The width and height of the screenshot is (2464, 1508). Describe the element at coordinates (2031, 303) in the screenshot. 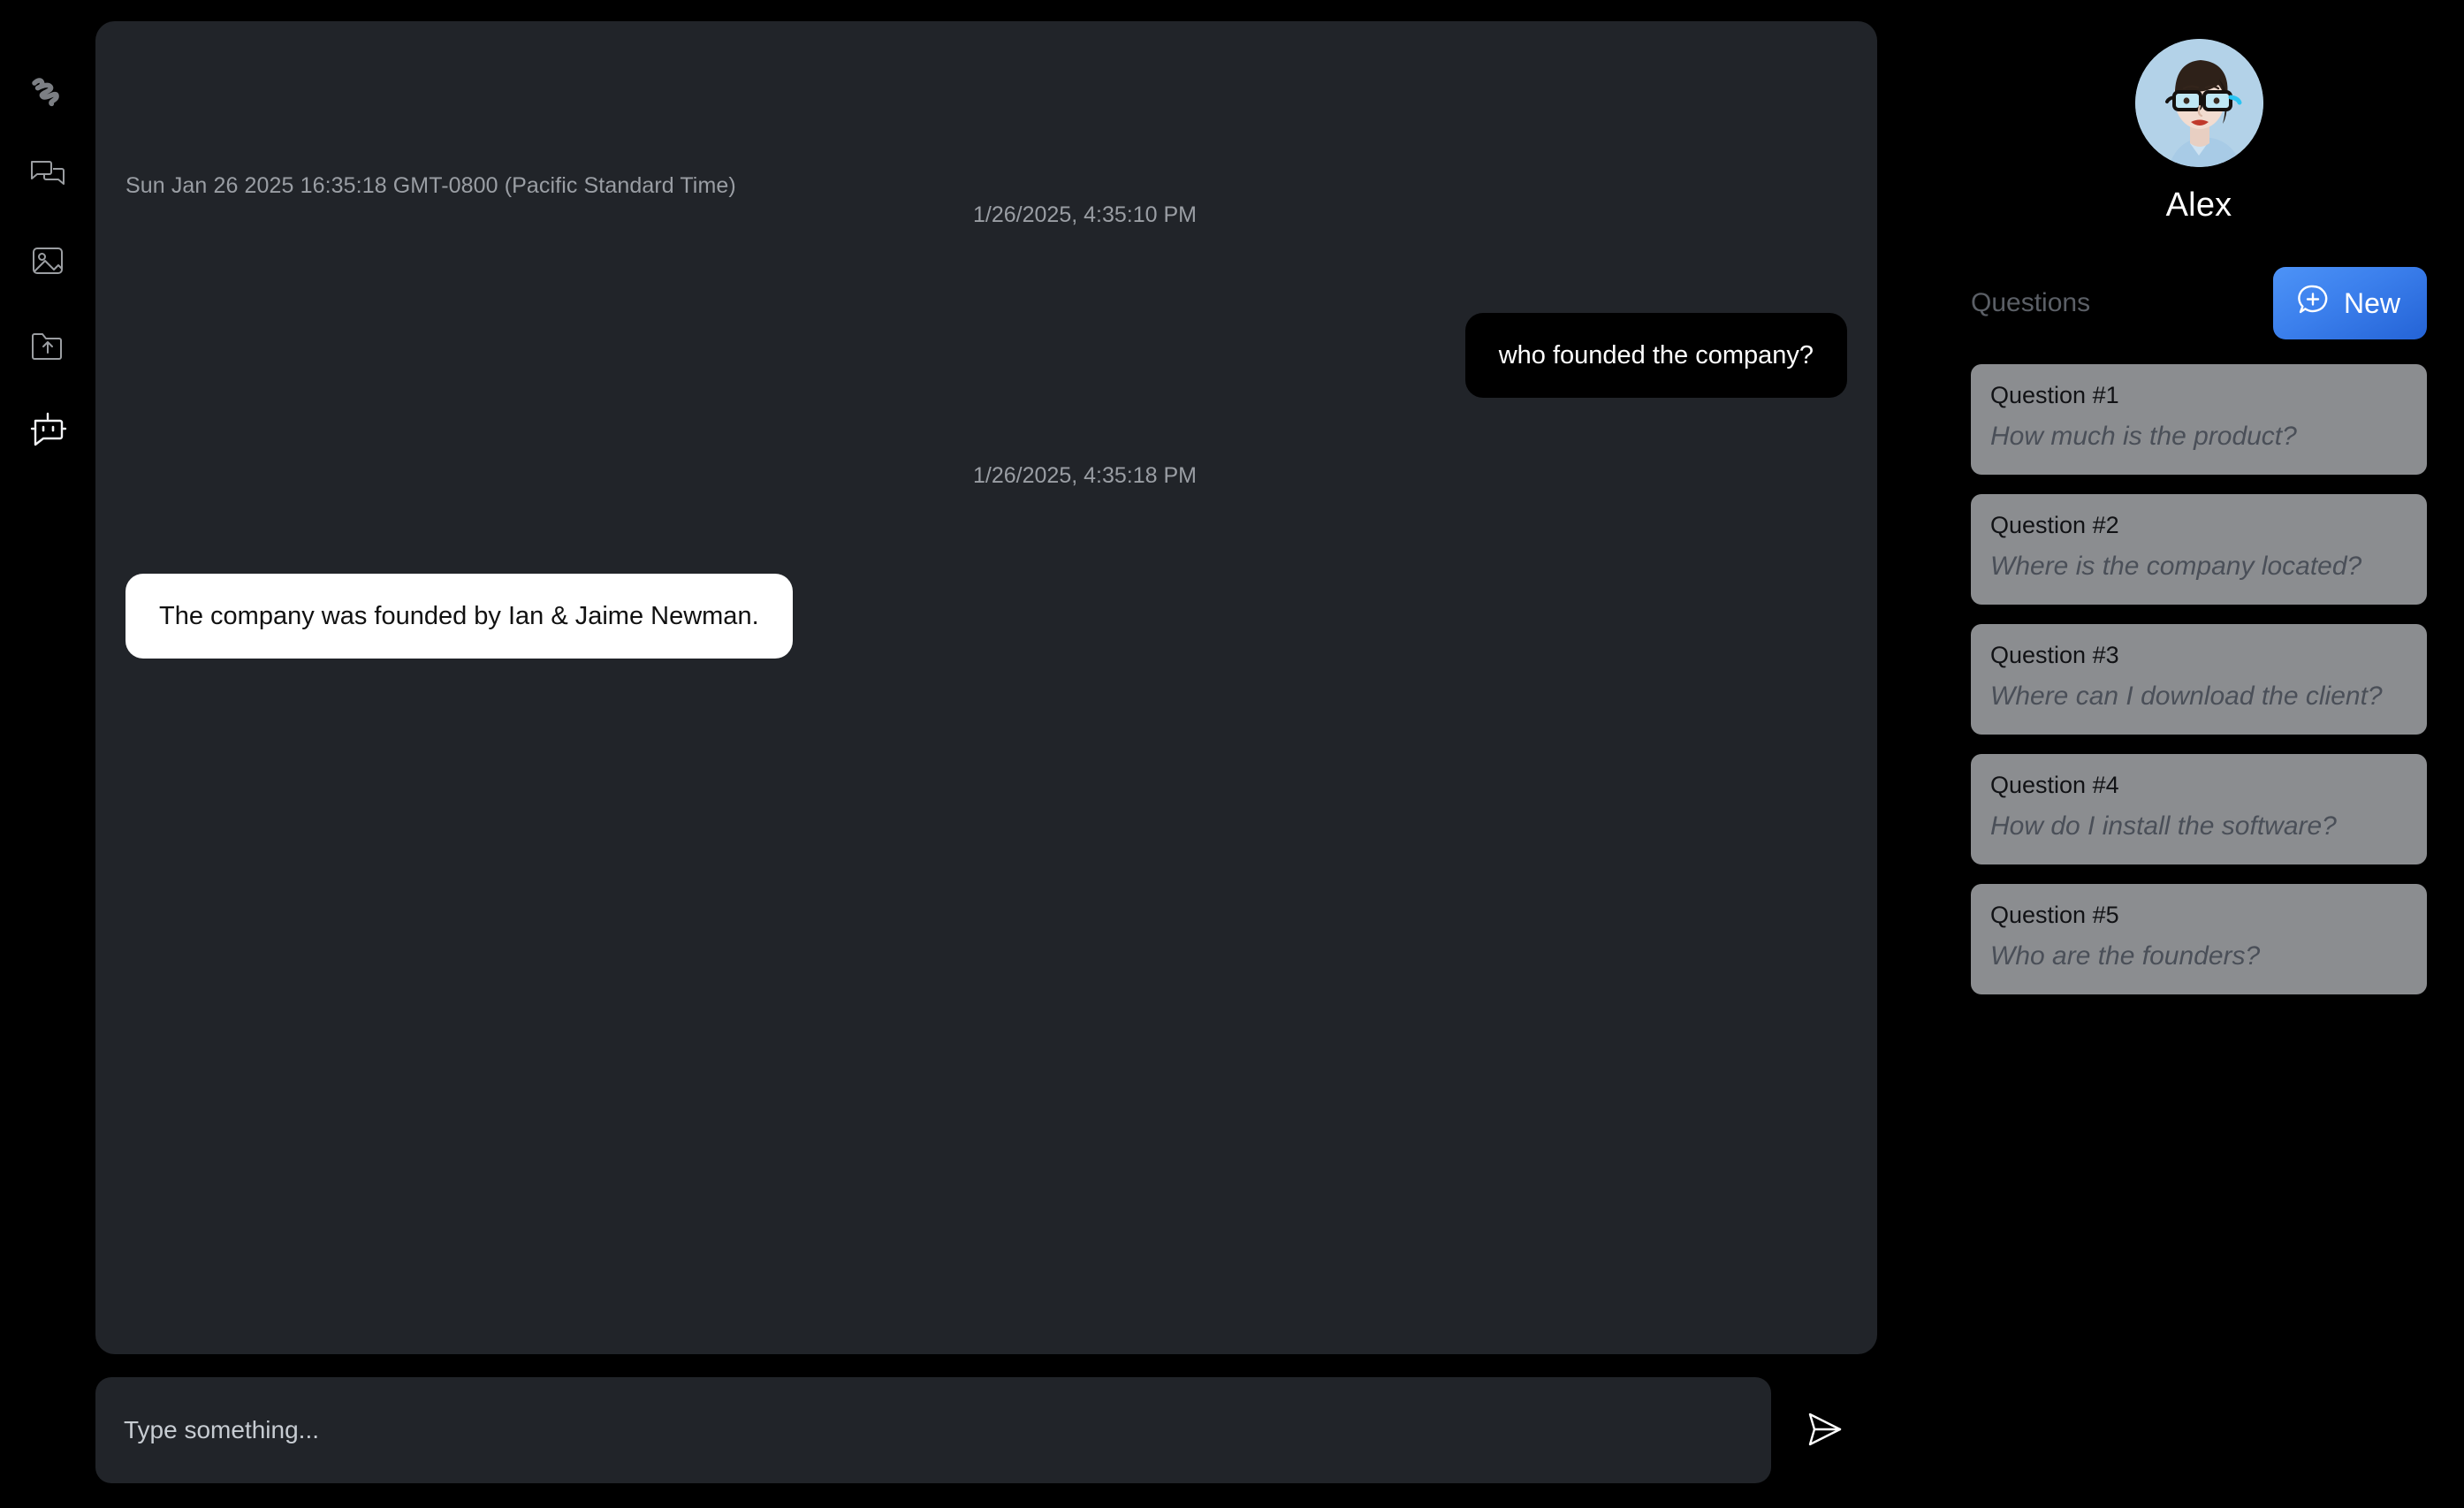

I see `questions-title: Questions` at that location.